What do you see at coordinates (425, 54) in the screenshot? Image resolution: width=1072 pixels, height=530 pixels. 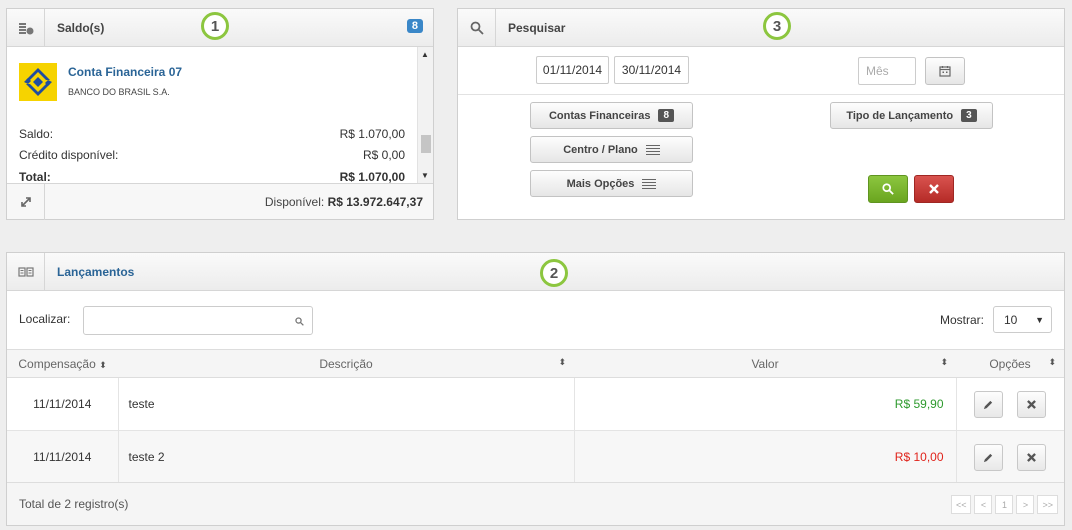 I see `scroll-up-icon: ▲` at bounding box center [425, 54].